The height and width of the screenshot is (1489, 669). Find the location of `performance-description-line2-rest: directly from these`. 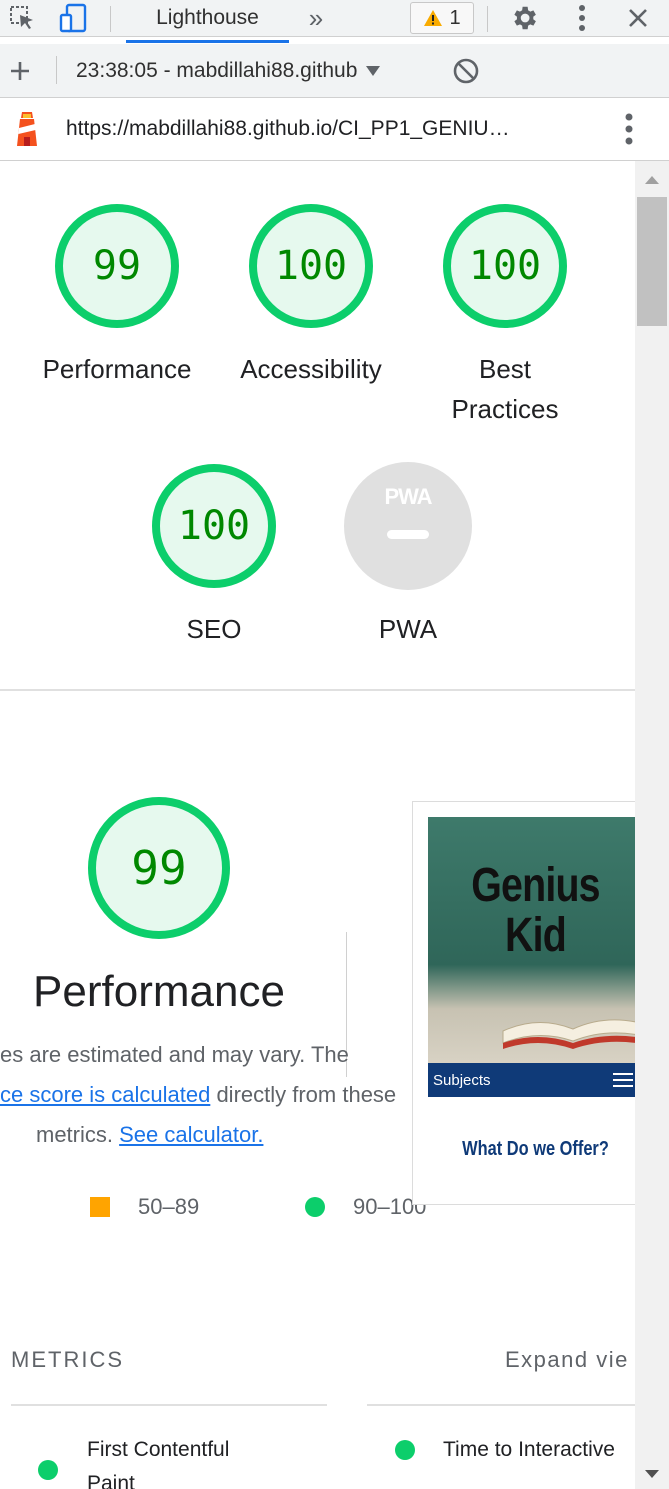

performance-description-line2-rest: directly from these is located at coordinates (303, 1094).